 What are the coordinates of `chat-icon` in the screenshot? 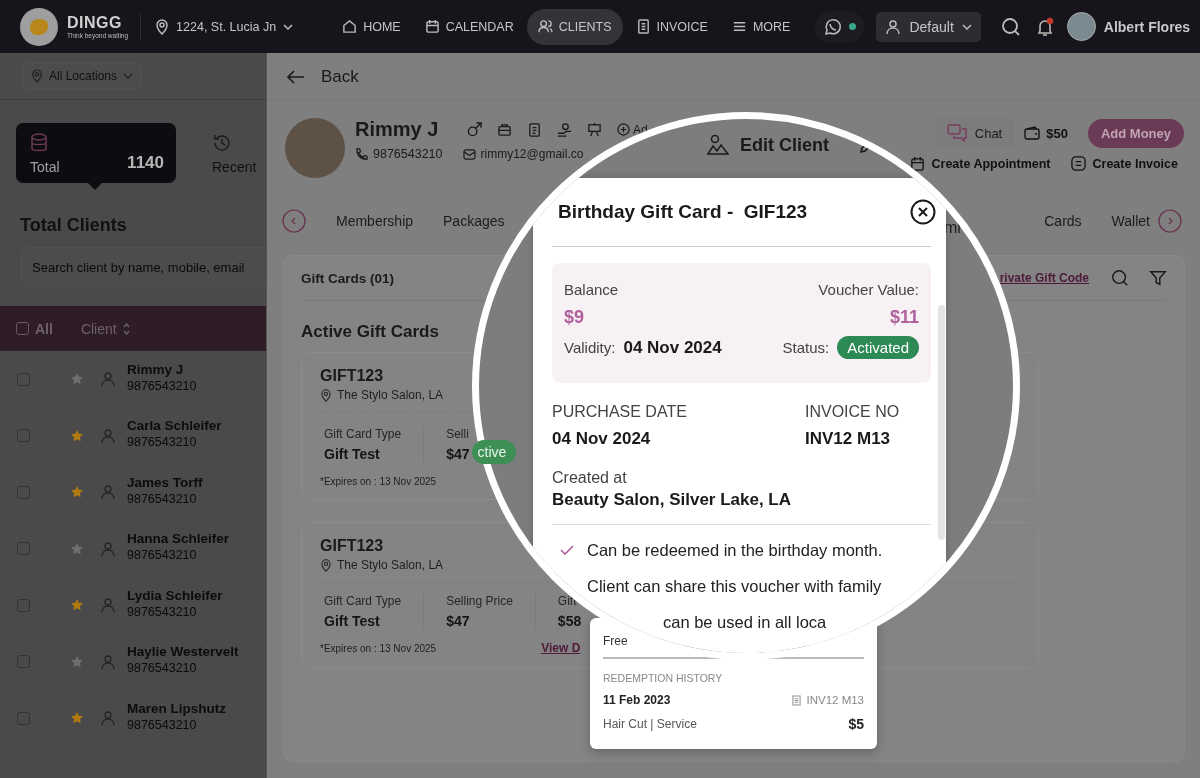 It's located at (956, 133).